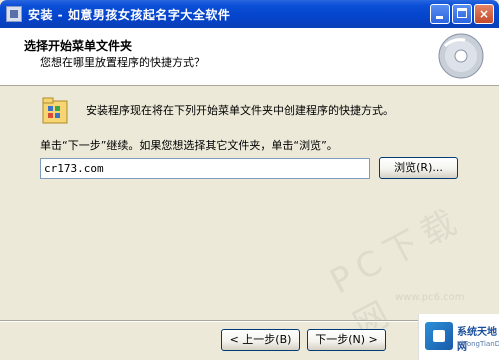 The image size is (499, 360). Describe the element at coordinates (478, 344) in the screenshot. I see `logo-url: XiTongTianDi.net` at that location.